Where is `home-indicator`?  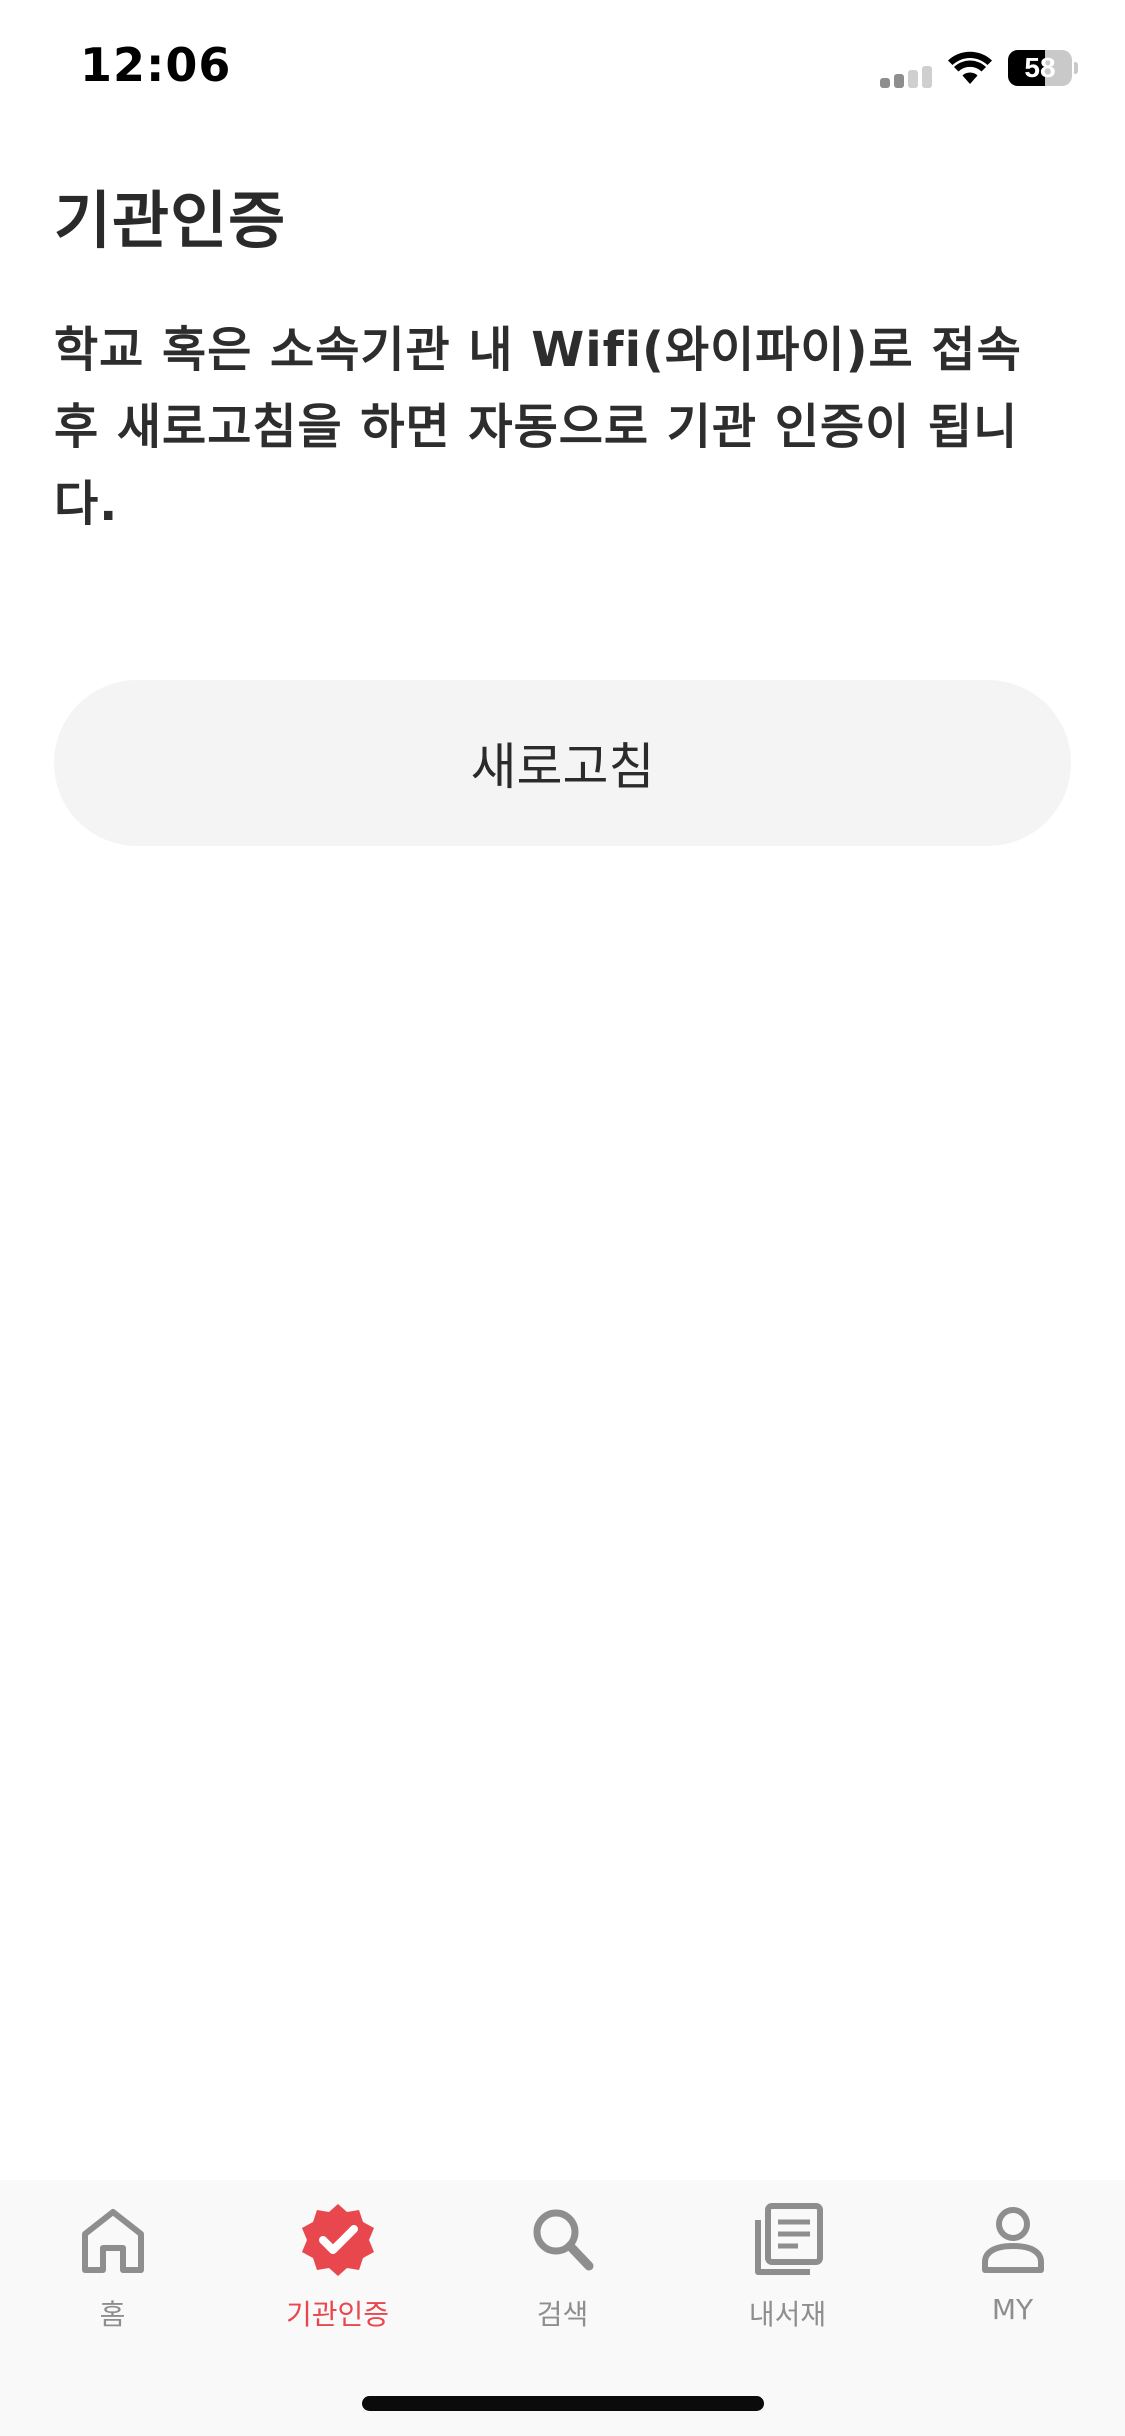
home-indicator is located at coordinates (563, 2403).